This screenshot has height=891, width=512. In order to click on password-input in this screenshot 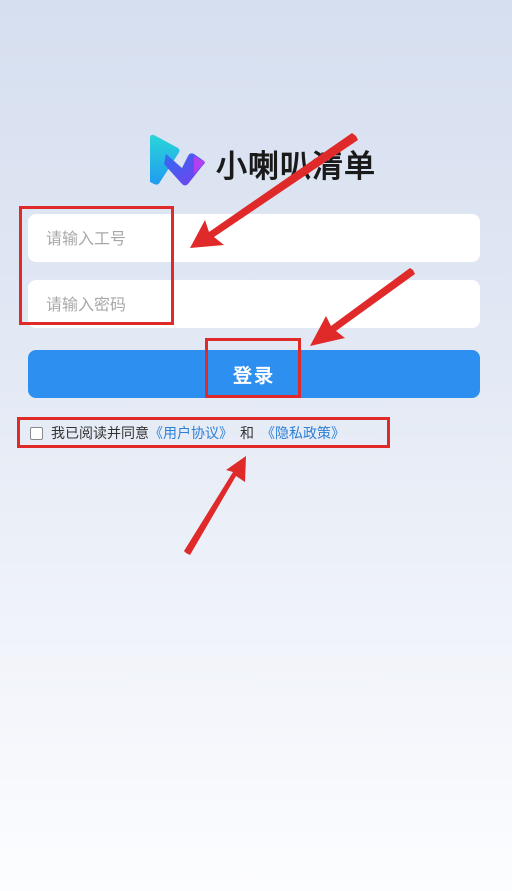, I will do `click(254, 304)`.